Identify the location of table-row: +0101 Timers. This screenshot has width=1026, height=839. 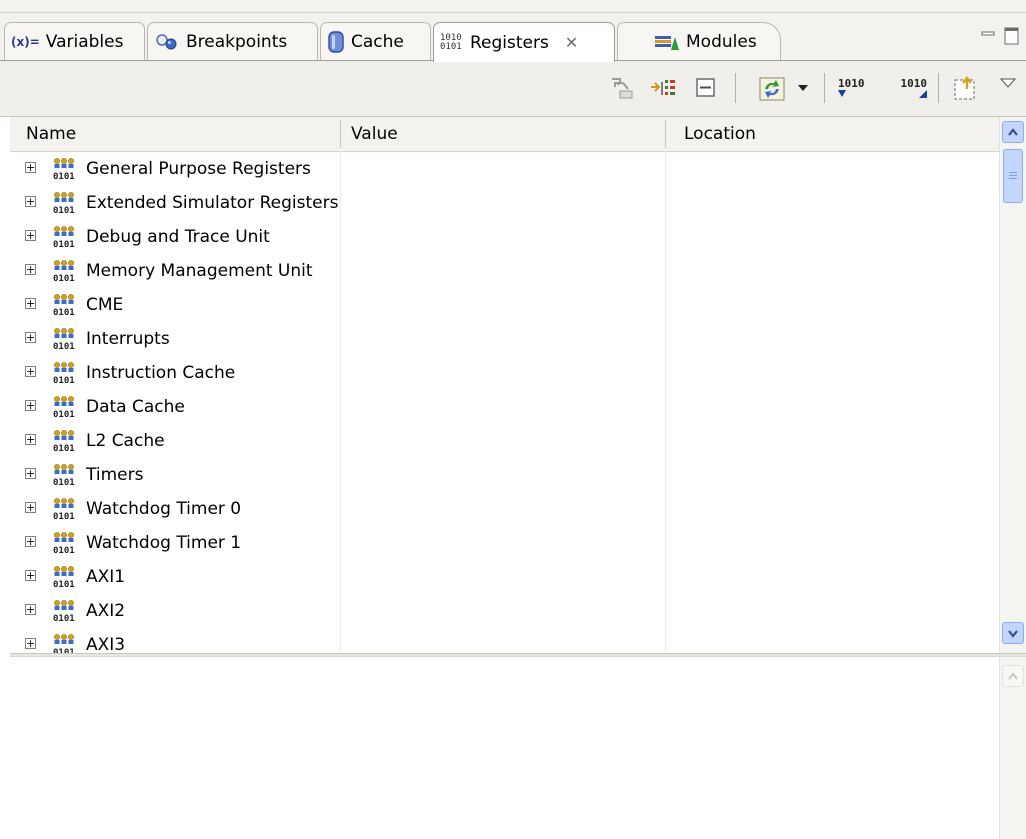
(504, 475).